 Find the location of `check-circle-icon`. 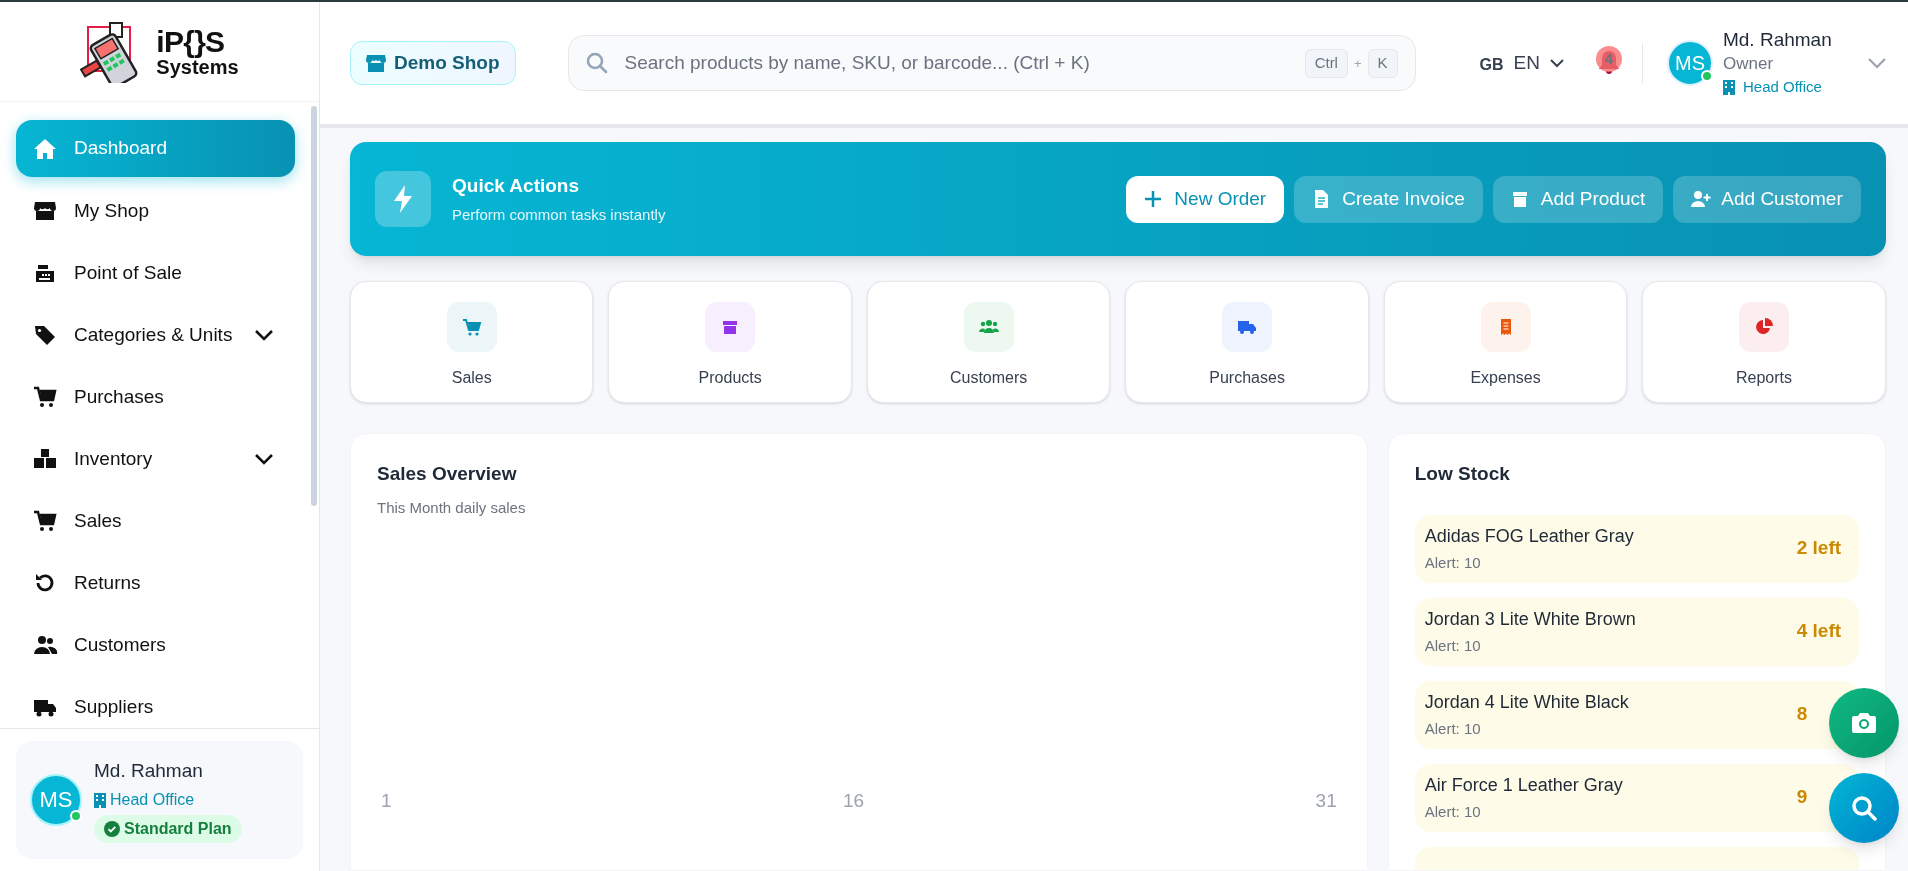

check-circle-icon is located at coordinates (112, 829).